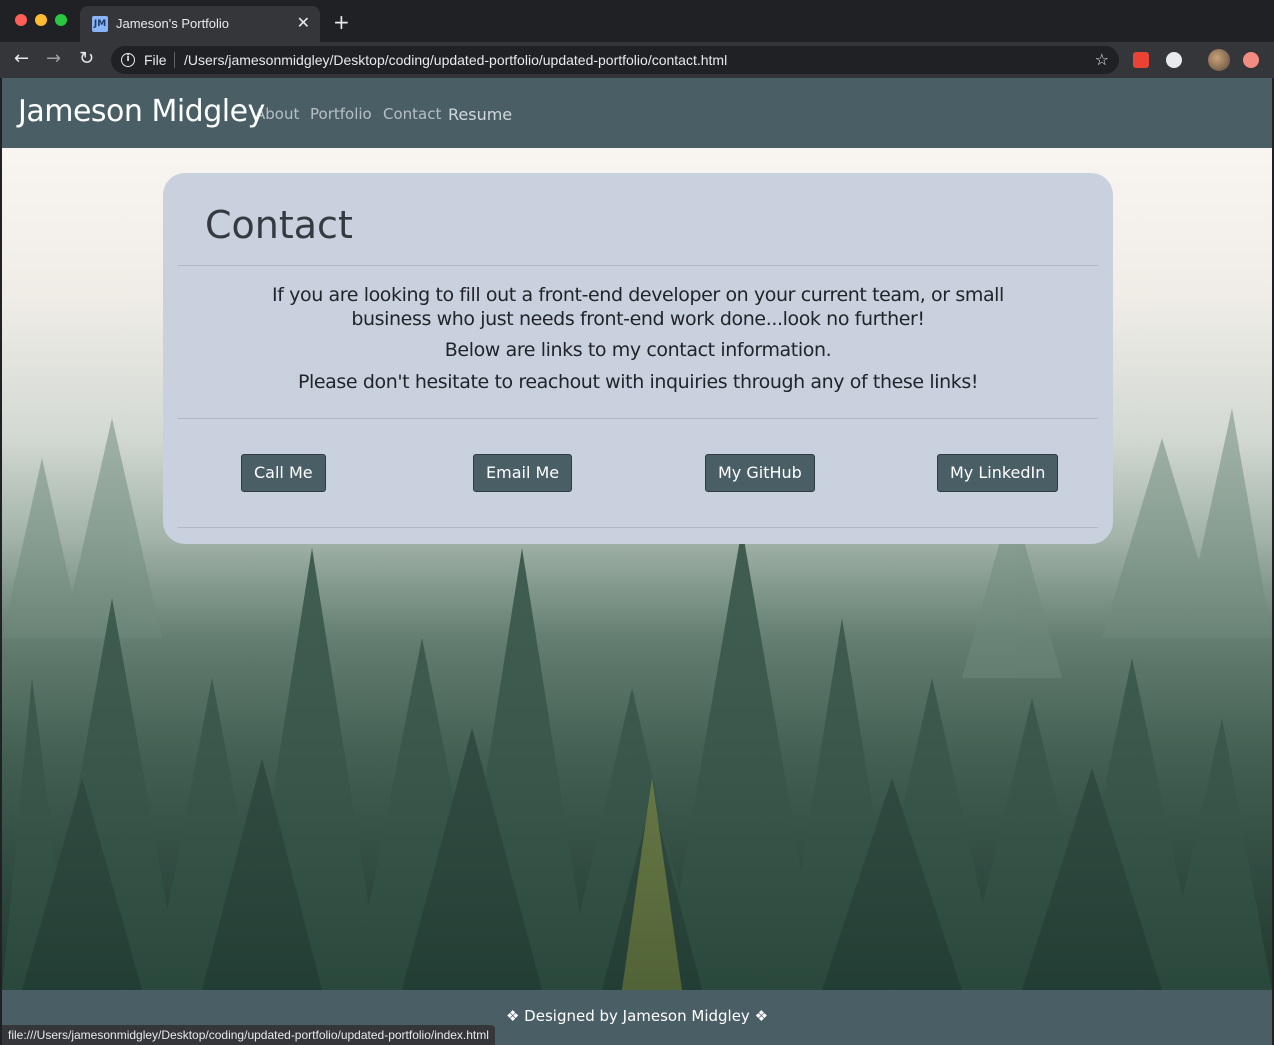  What do you see at coordinates (174, 60) in the screenshot?
I see `address-separator` at bounding box center [174, 60].